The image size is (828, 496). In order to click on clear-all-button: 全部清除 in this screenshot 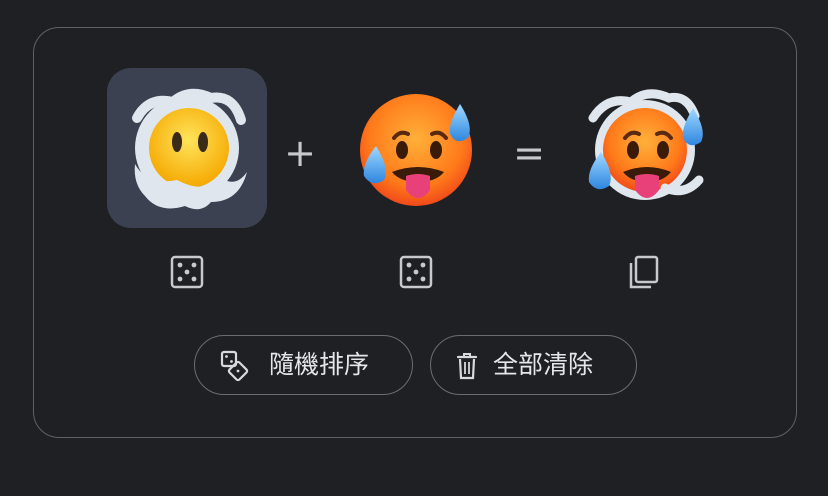, I will do `click(533, 365)`.